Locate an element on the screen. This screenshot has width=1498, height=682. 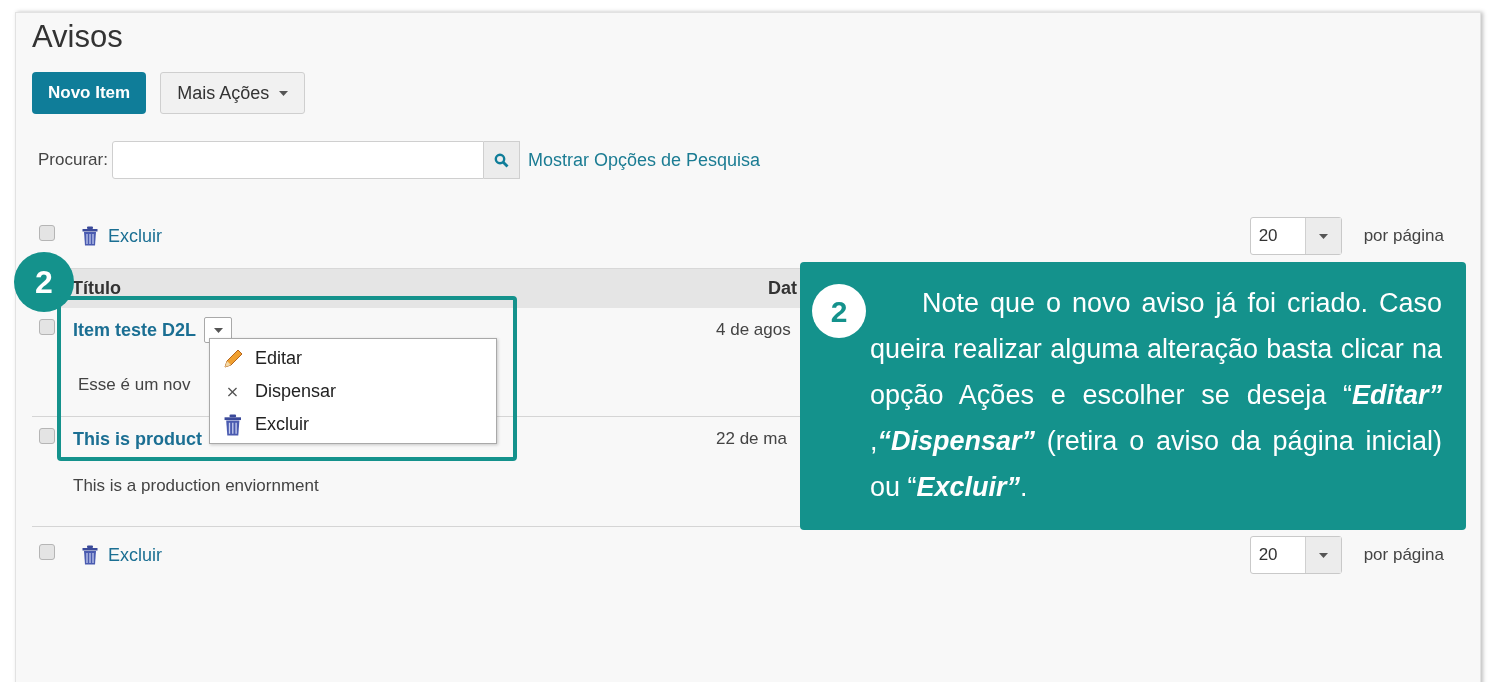
announcement-title-link: This is product is located at coordinates (137, 439).